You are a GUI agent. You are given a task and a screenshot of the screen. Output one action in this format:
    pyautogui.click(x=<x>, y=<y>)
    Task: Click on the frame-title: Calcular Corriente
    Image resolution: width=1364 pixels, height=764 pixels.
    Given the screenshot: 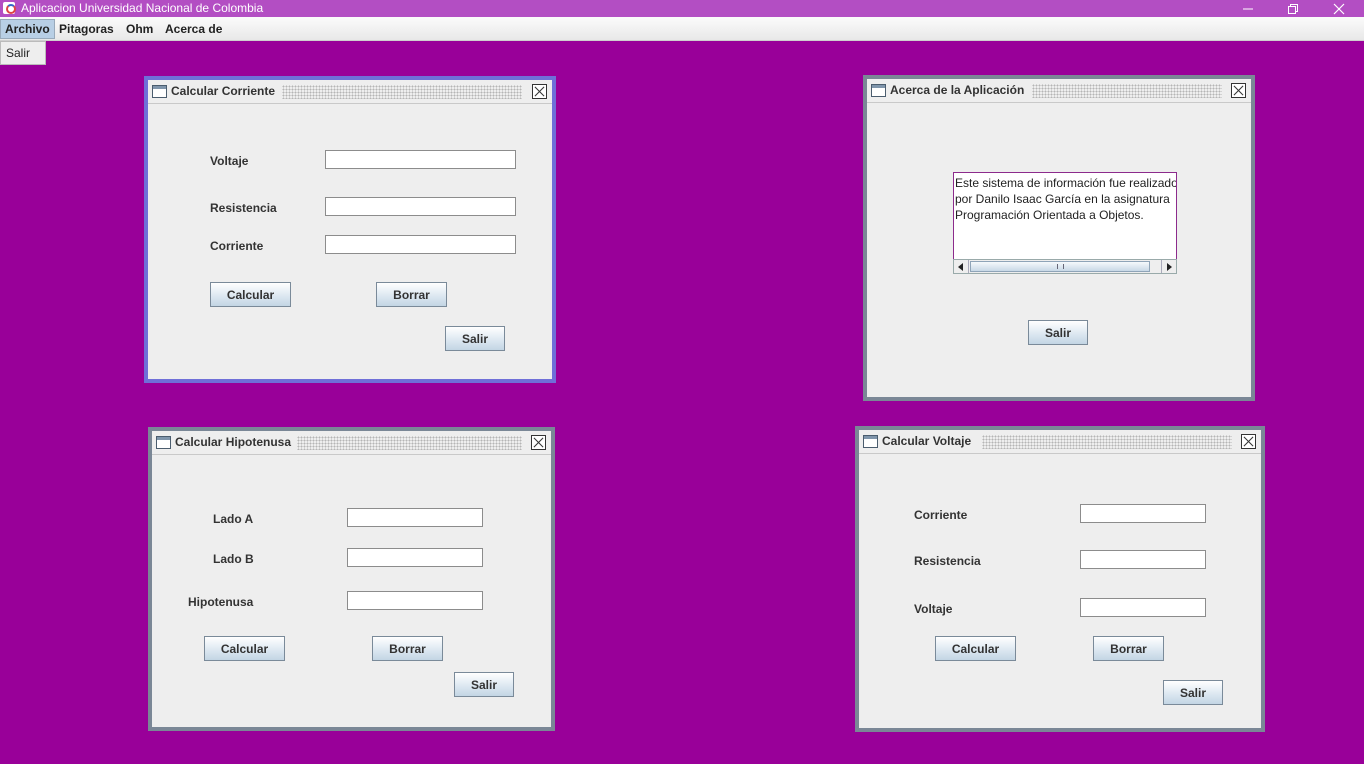 What is the action you would take?
    pyautogui.click(x=226, y=91)
    